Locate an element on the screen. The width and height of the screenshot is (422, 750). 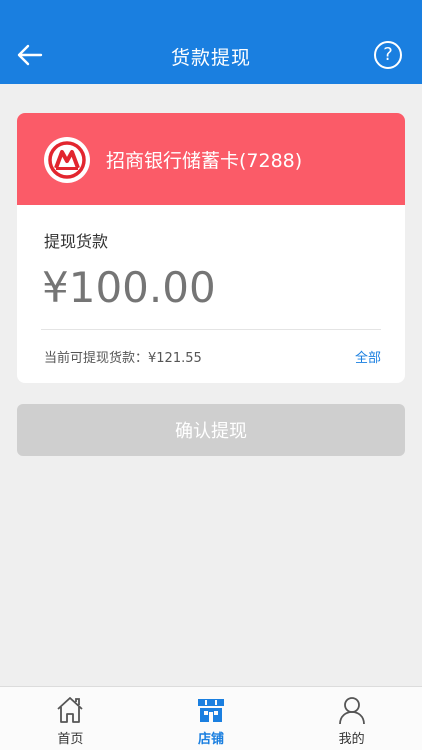
home-icon is located at coordinates (70, 710).